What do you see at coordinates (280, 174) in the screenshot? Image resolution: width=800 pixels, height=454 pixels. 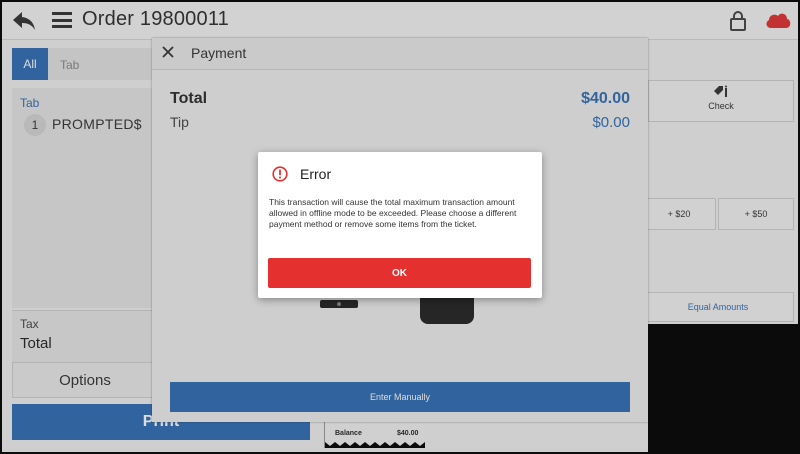 I see `error-icon` at bounding box center [280, 174].